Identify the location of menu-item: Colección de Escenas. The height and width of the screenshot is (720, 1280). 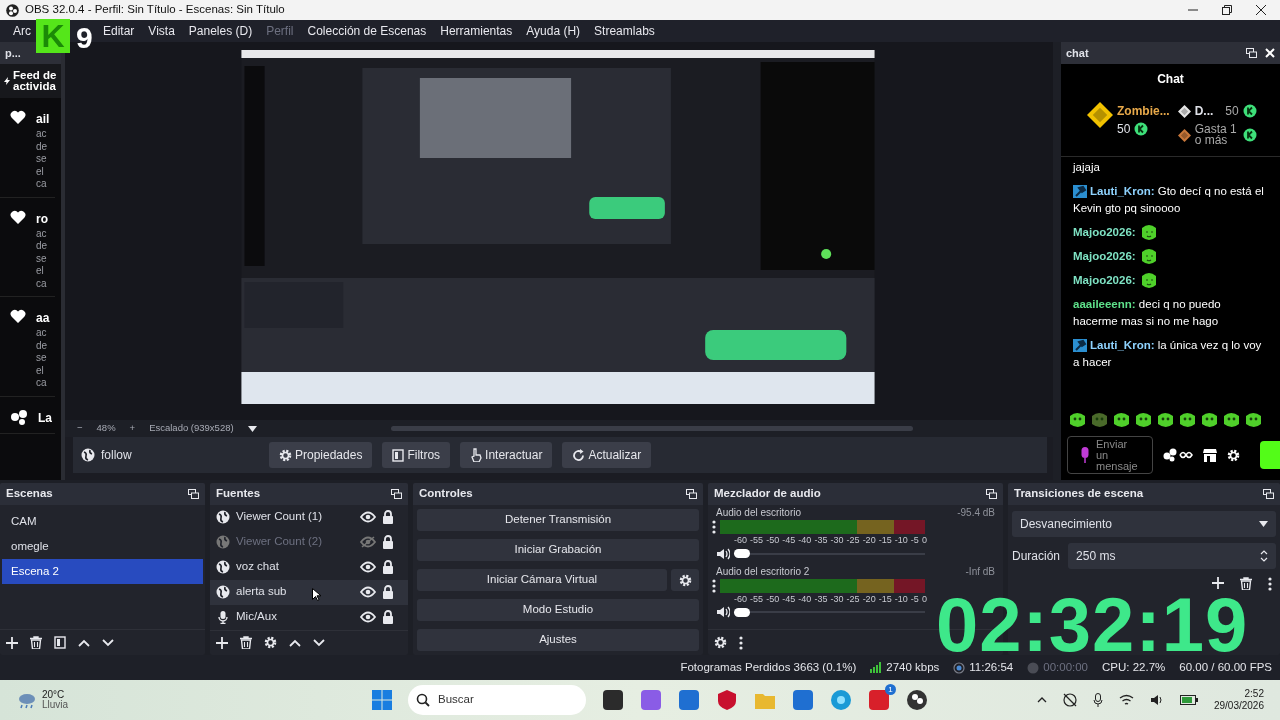
(367, 31).